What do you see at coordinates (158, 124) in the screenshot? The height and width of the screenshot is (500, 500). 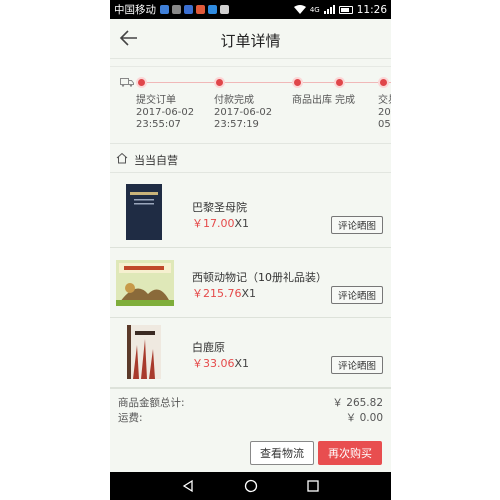 I see `step-time: 23:55:07` at bounding box center [158, 124].